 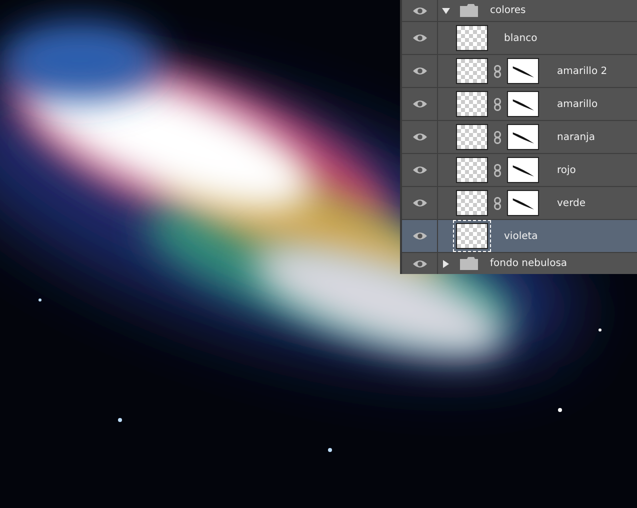 I want to click on layer-name: fondo nebulosa, so click(x=529, y=264).